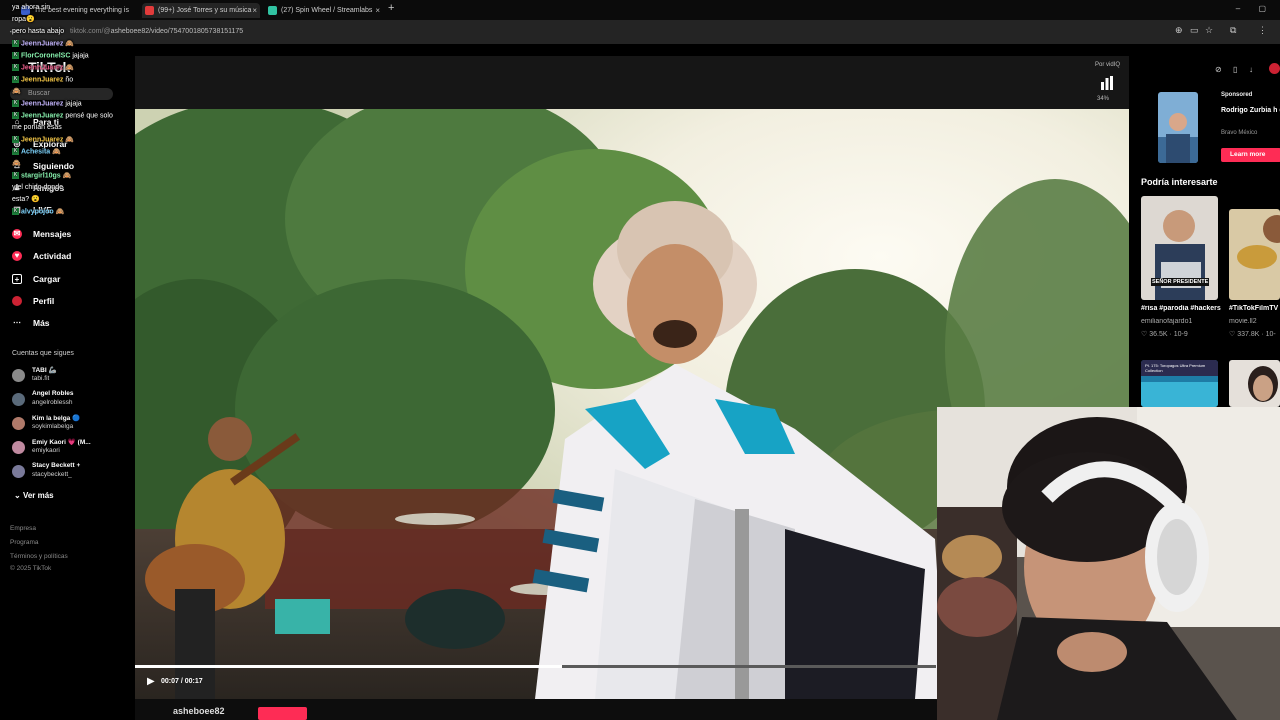  What do you see at coordinates (31, 8) in the screenshot?
I see `chat-message: ya ahora sin` at bounding box center [31, 8].